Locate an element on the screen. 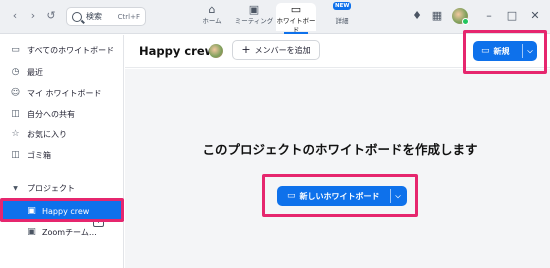 The height and width of the screenshot is (268, 550). tab-home-label: ホーム is located at coordinates (212, 21).